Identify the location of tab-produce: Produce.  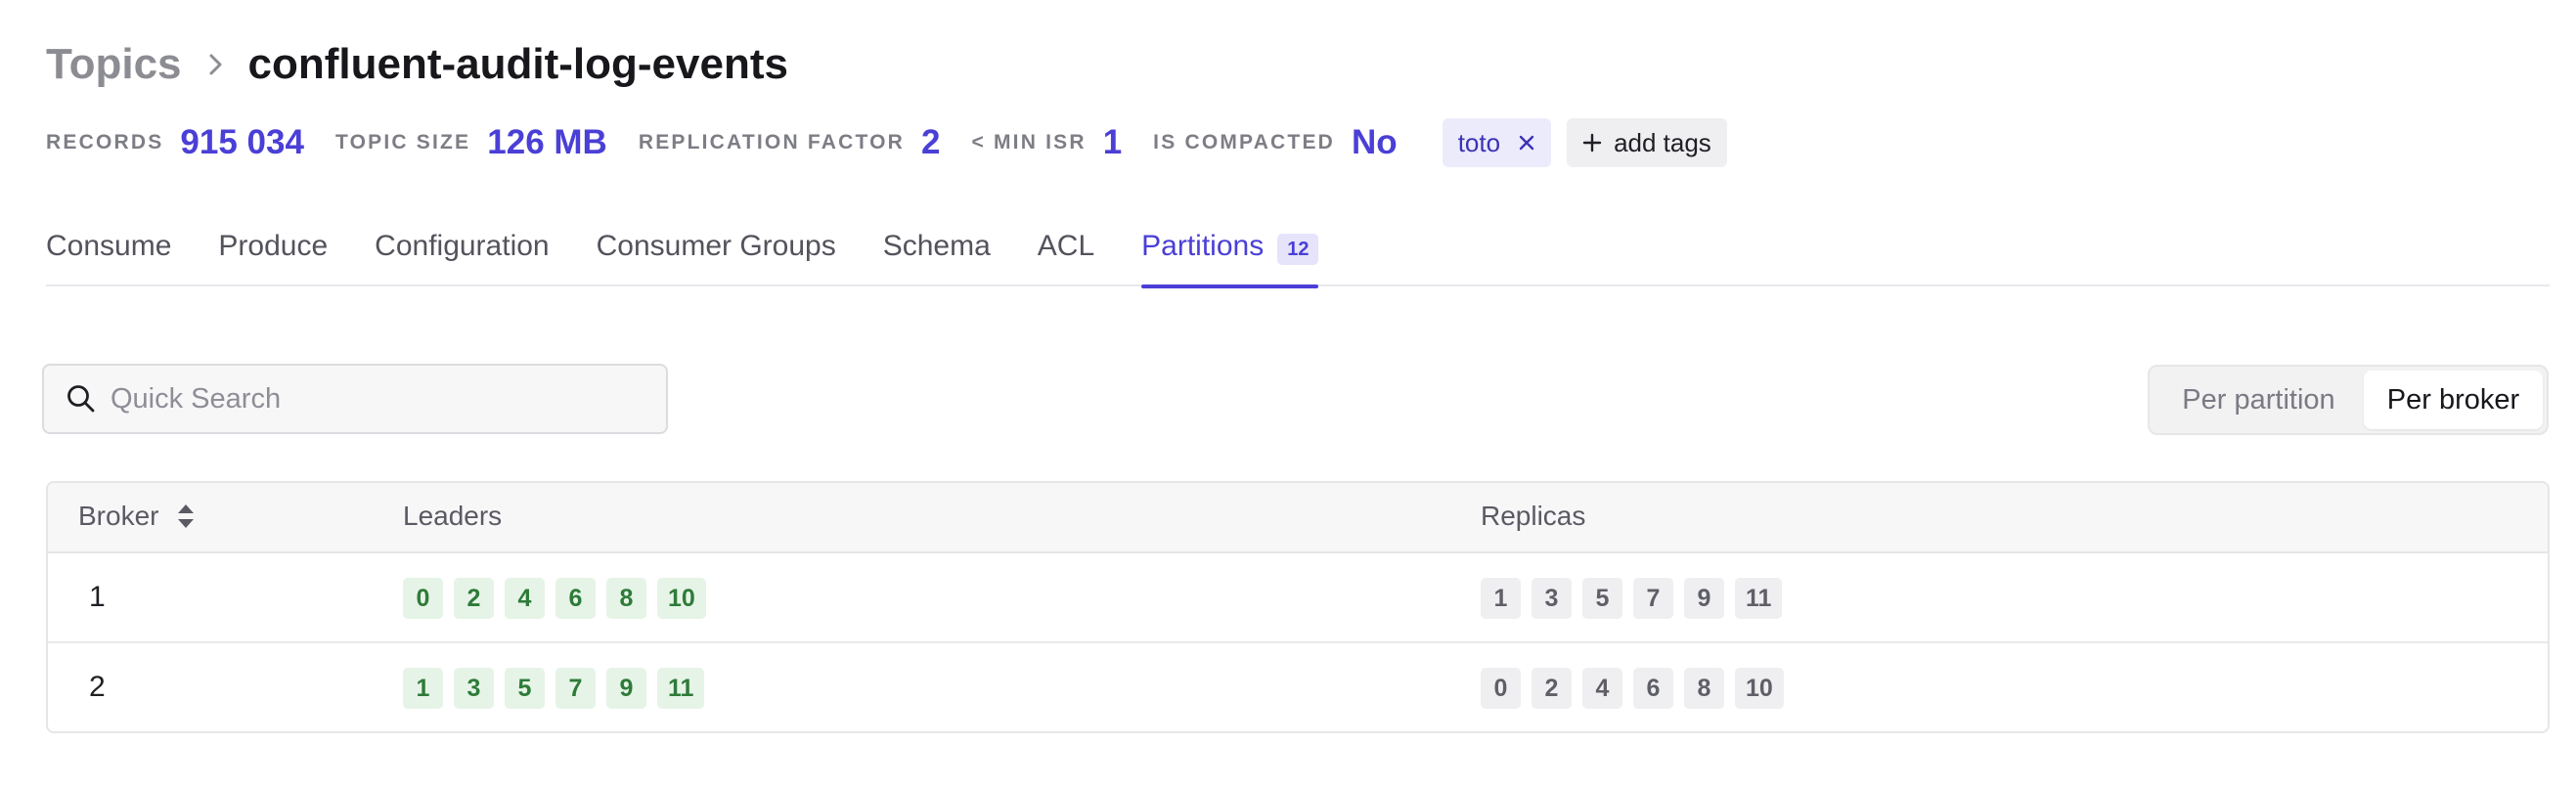
(273, 253).